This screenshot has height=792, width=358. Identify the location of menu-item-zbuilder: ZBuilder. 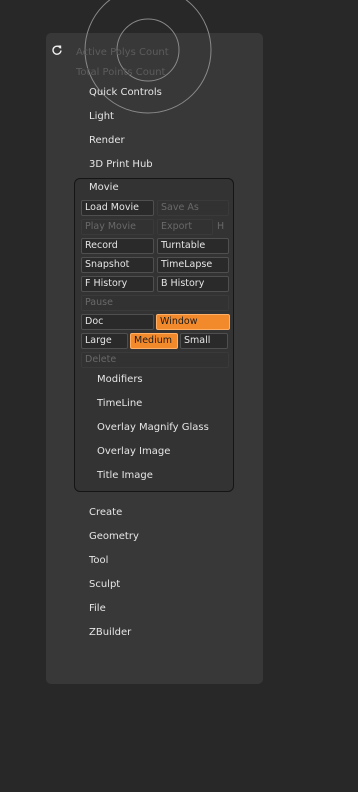
(110, 633).